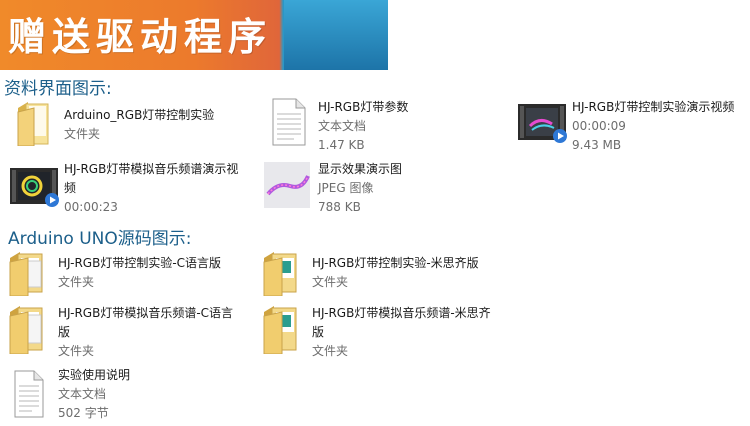 The width and height of the screenshot is (750, 426). Describe the element at coordinates (133, 275) in the screenshot. I see `file-item-control-c-folder: HJ-RGB灯带控制实验-C语言版 文件夹` at that location.